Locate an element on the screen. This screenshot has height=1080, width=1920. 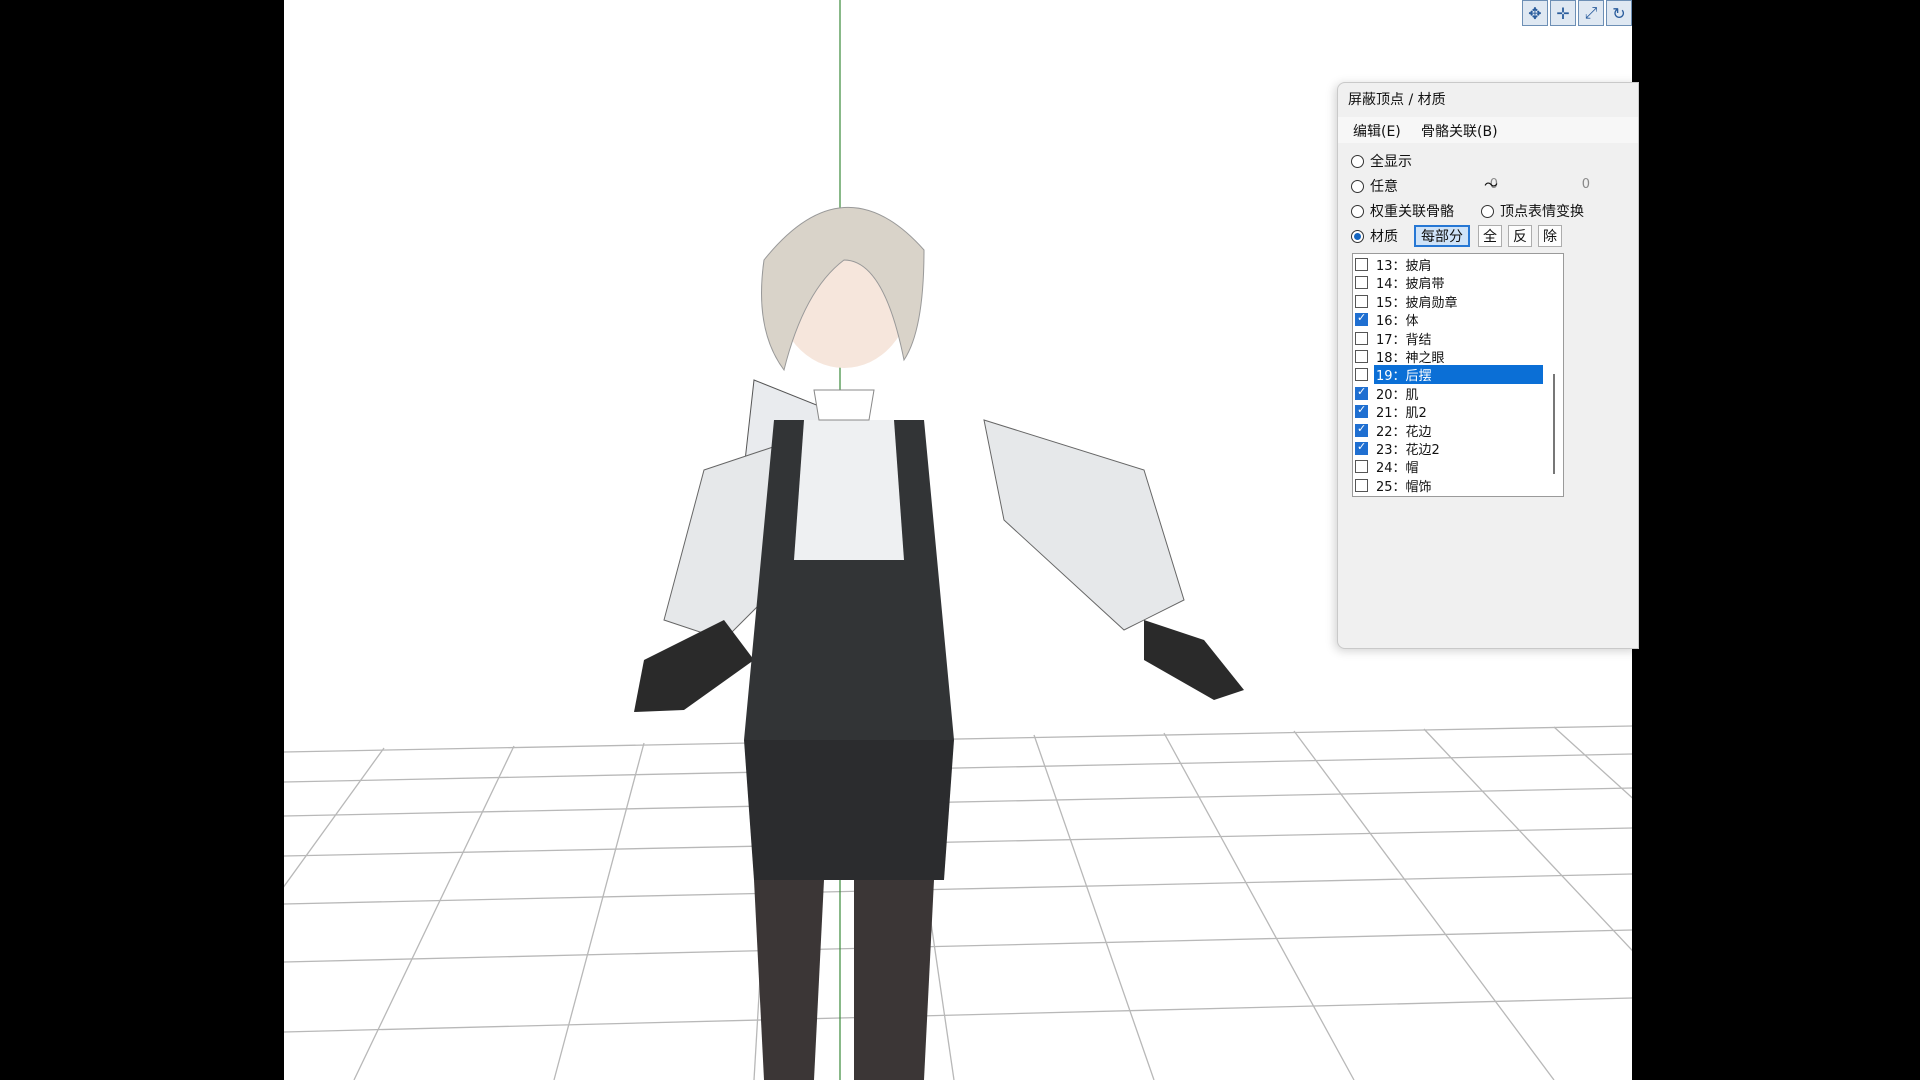
radio-material: 材质 is located at coordinates (1374, 236).